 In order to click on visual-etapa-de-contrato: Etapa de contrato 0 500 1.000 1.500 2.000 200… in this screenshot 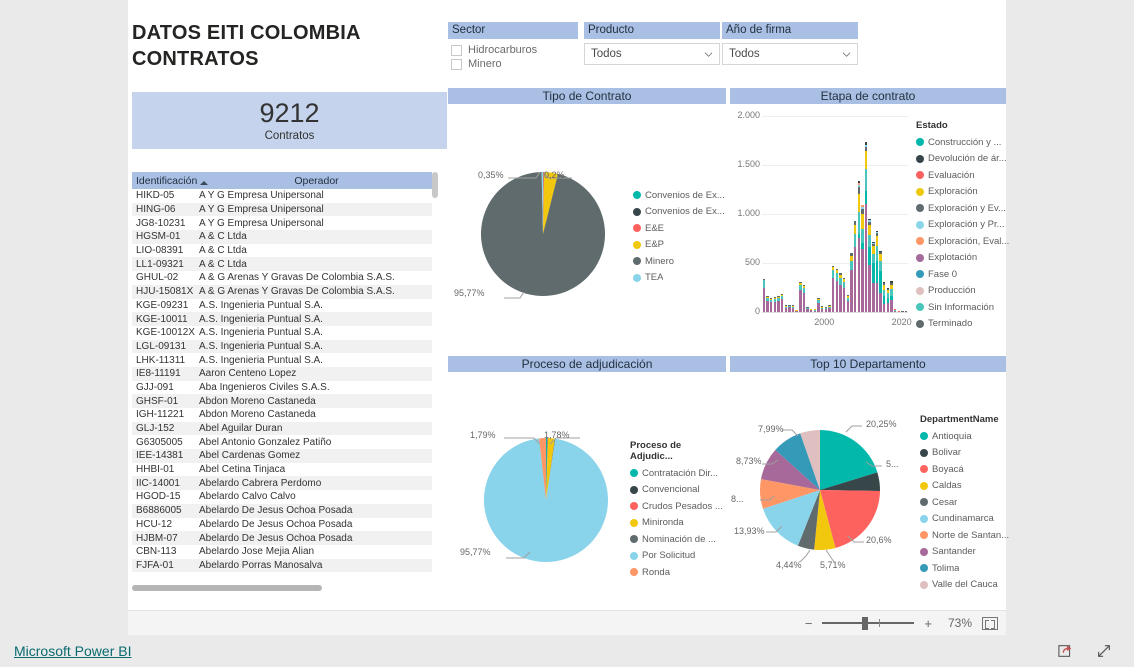, I will do `click(869, 218)`.